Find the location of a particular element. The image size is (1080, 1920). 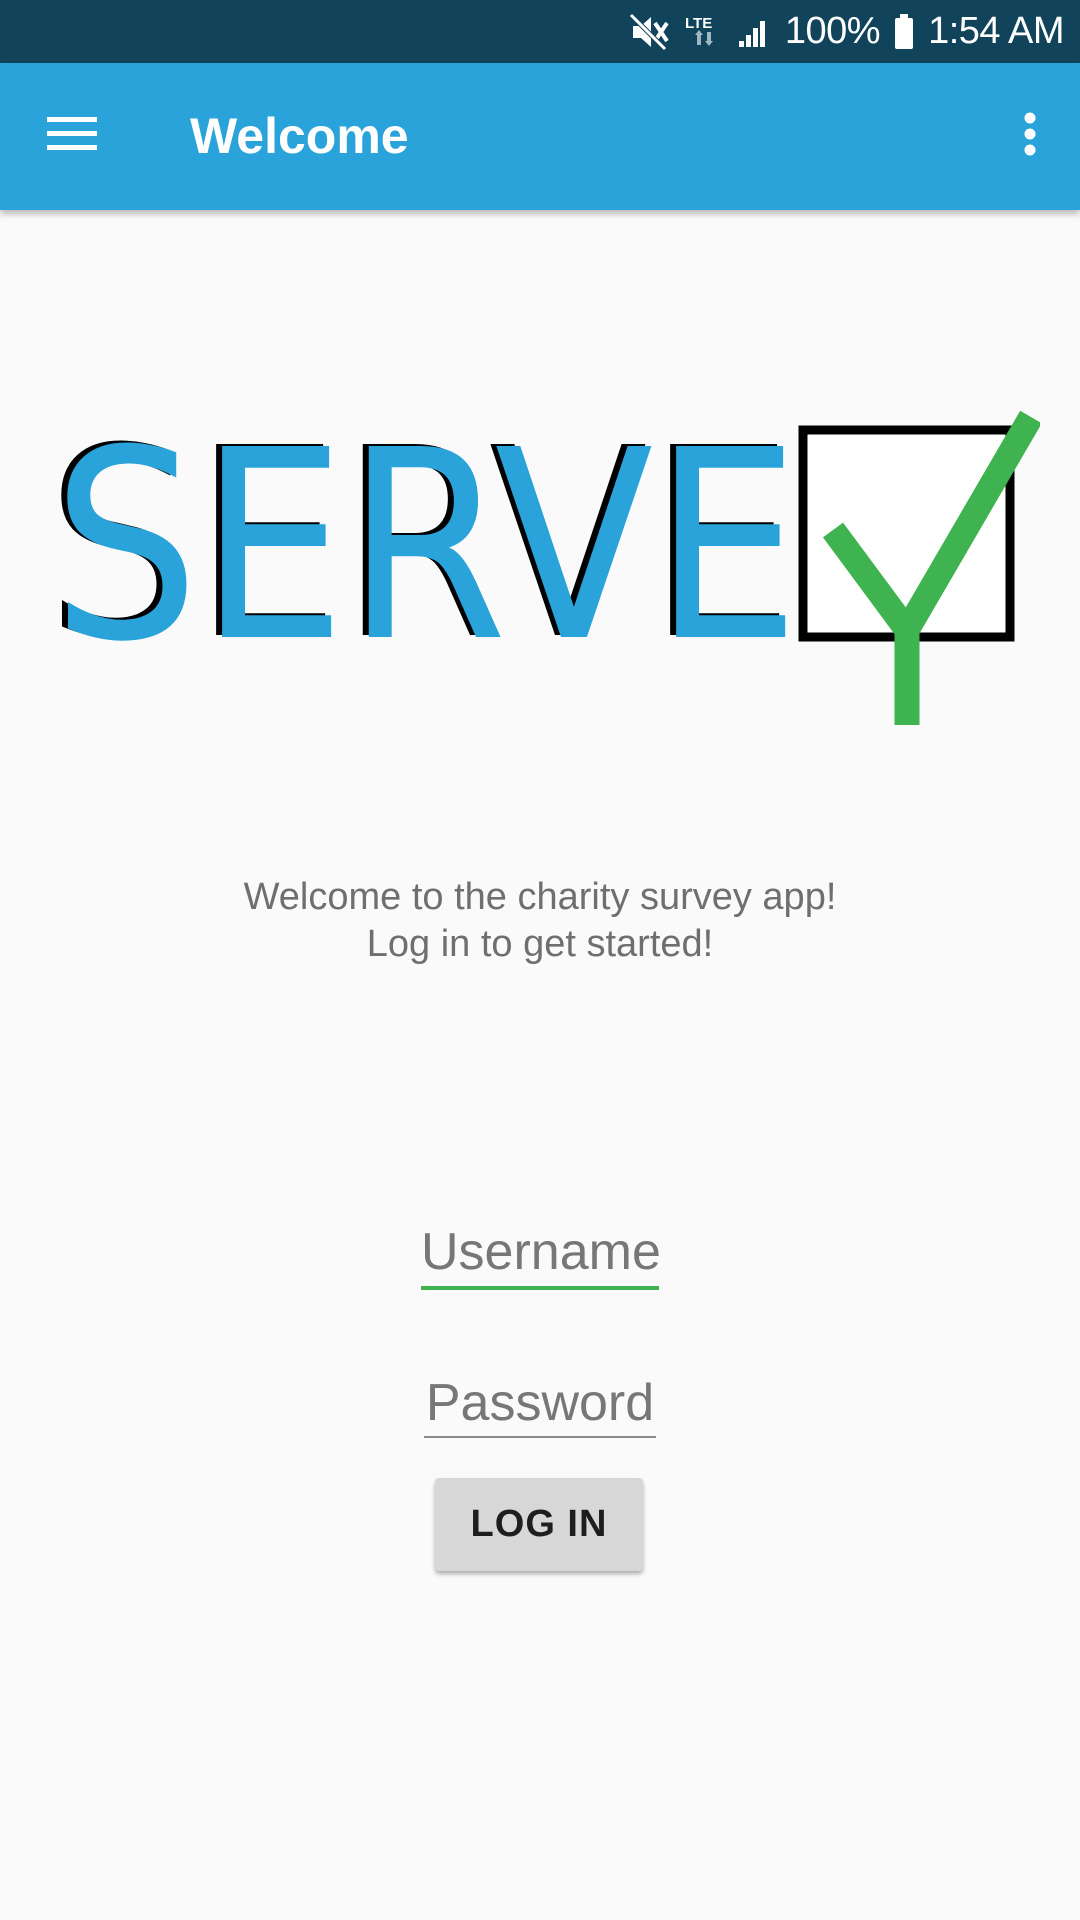

overflow-menu-button is located at coordinates (1030, 136).